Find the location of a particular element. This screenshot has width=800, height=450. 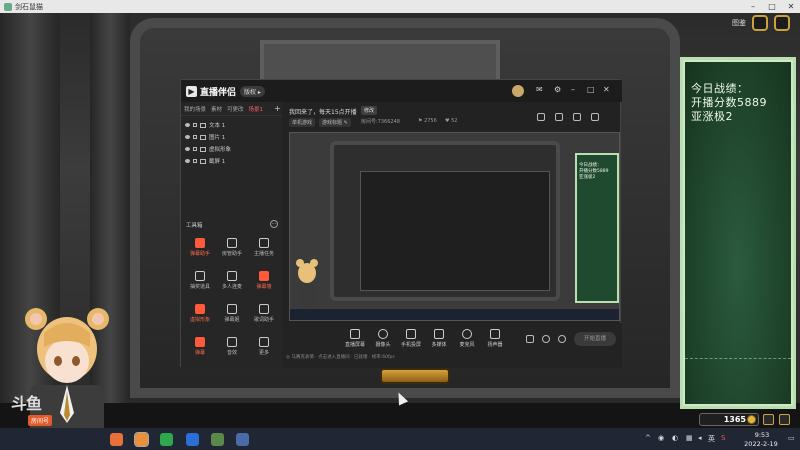

camera-button: 摄像头 is located at coordinates (383, 338).